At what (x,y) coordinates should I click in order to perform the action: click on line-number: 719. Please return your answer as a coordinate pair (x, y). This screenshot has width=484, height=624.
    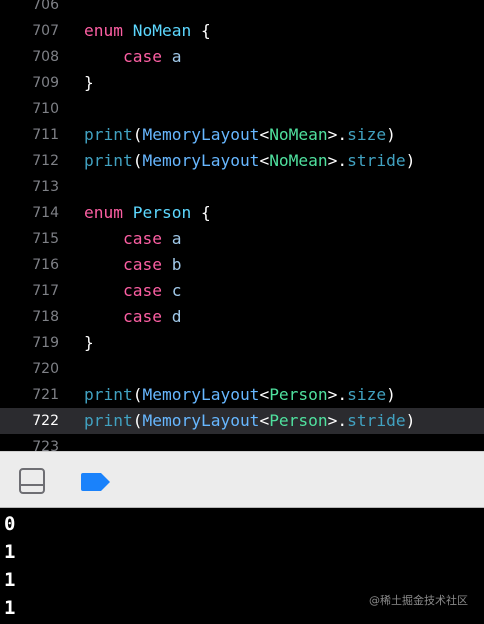
    Looking at the image, I should click on (45, 343).